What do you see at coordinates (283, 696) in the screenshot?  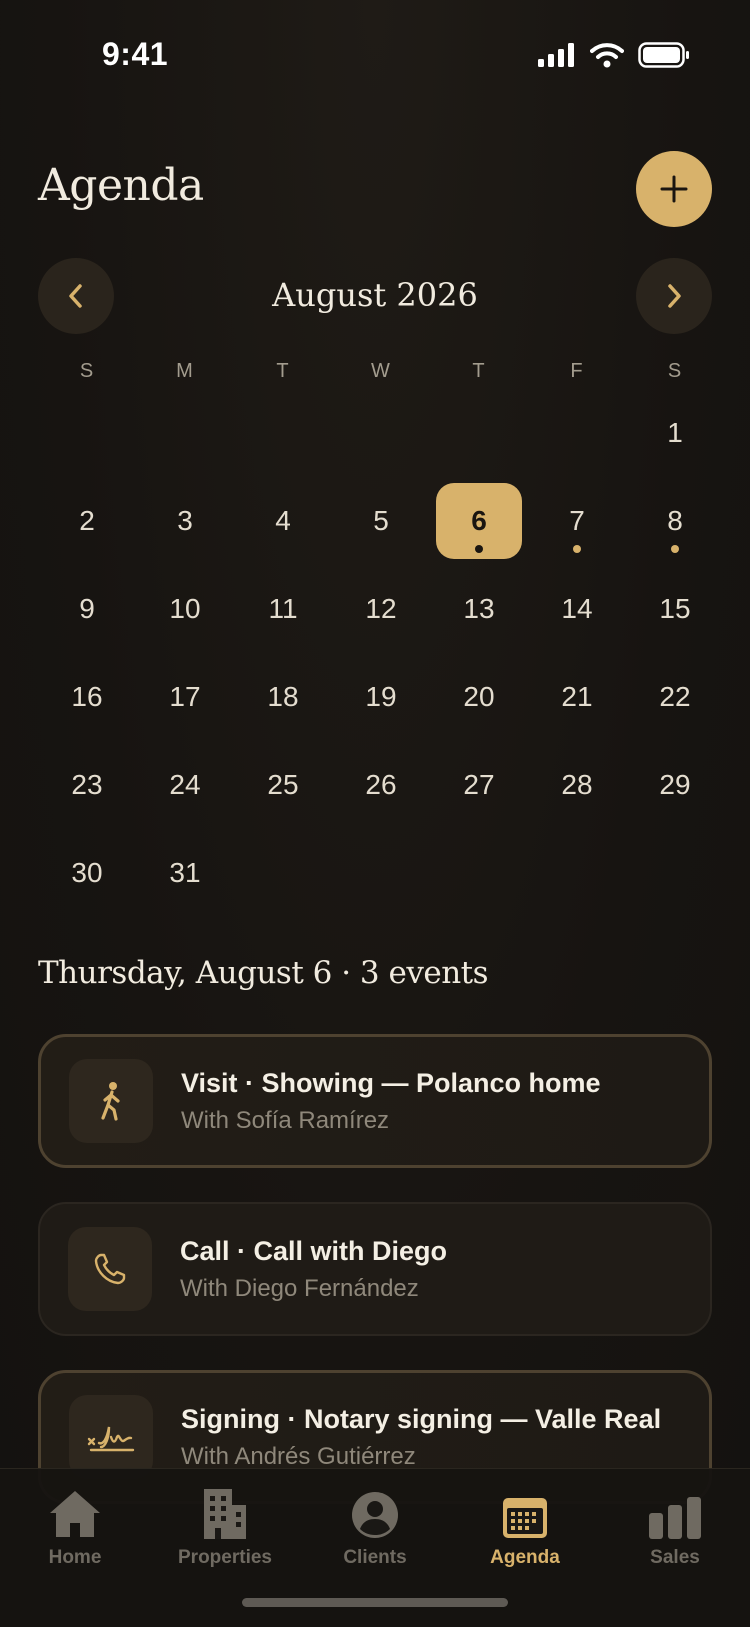 I see `day-number: 18` at bounding box center [283, 696].